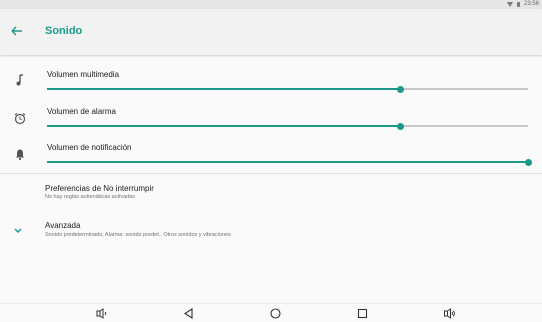 The image size is (542, 322). Describe the element at coordinates (275, 313) in the screenshot. I see `home-circle-icon` at that location.